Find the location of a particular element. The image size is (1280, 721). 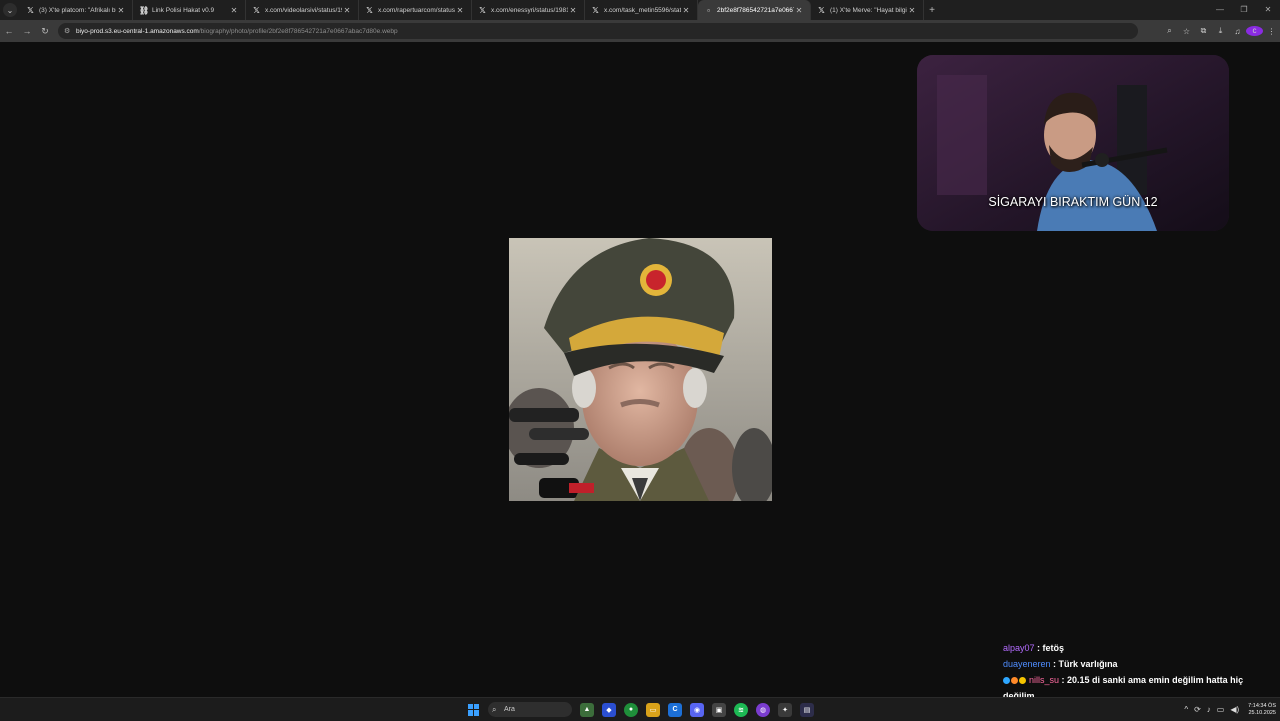

webcam-caption: SİGARAYI BIRAKTIM GÜN 12 is located at coordinates (1073, 202).